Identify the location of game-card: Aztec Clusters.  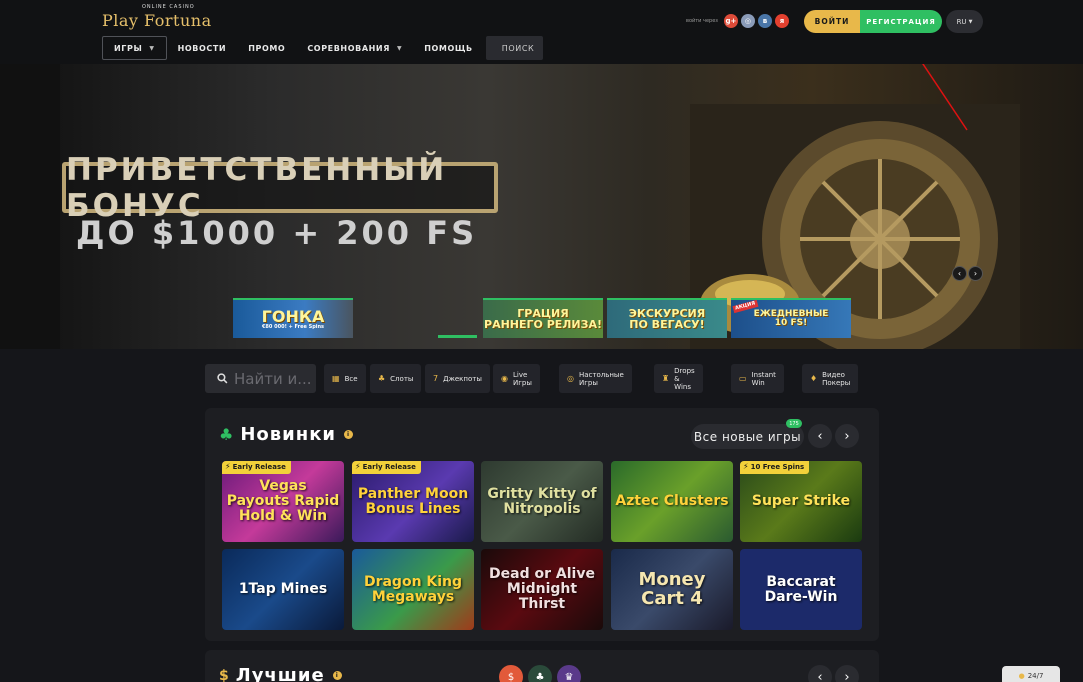
(672, 501).